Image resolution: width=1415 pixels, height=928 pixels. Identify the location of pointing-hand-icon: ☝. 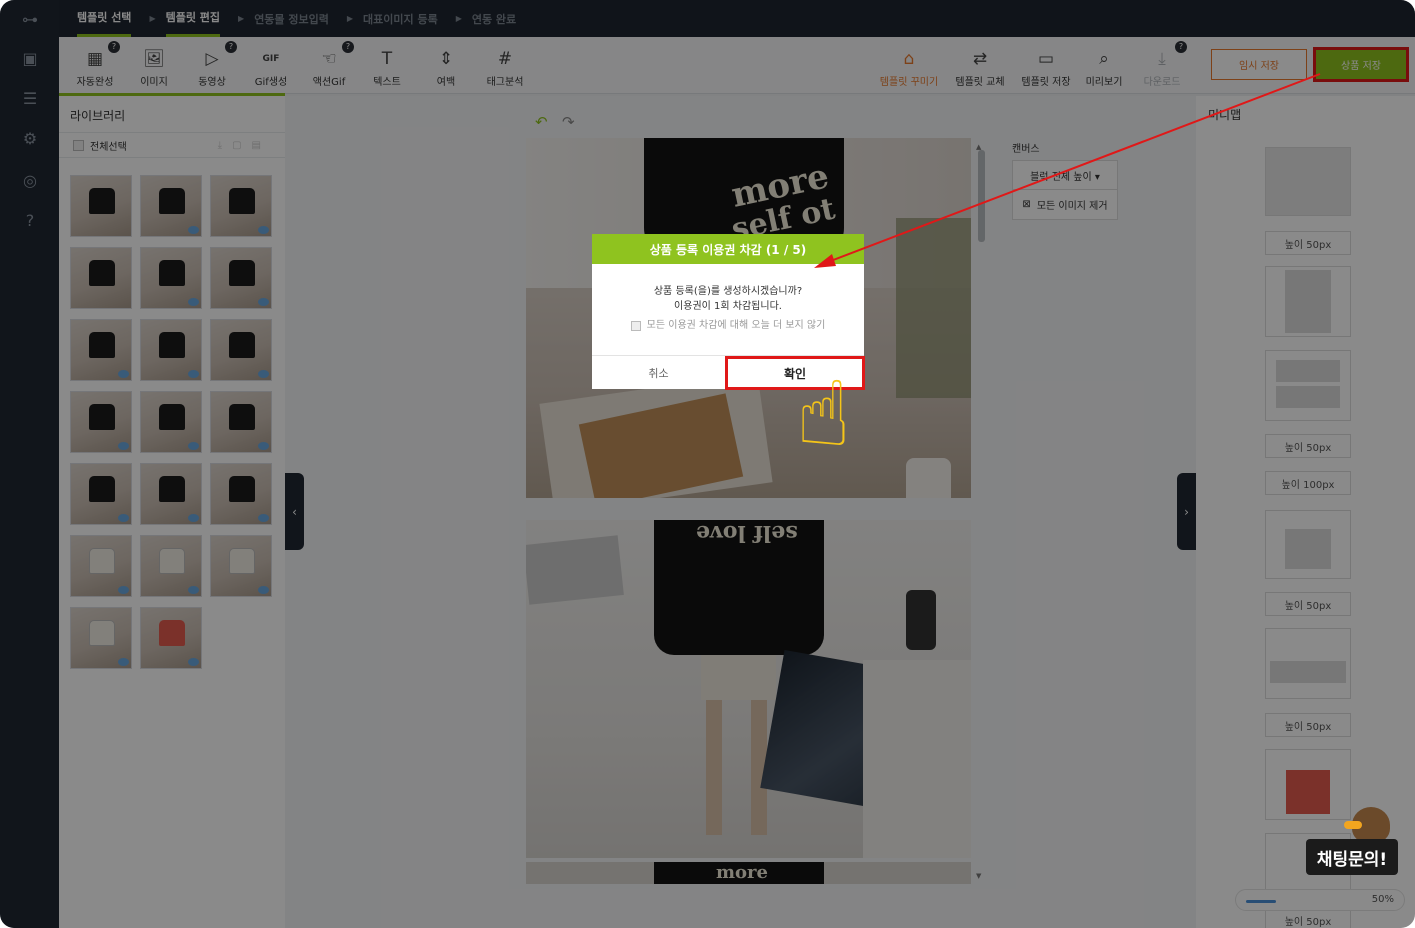
(823, 414).